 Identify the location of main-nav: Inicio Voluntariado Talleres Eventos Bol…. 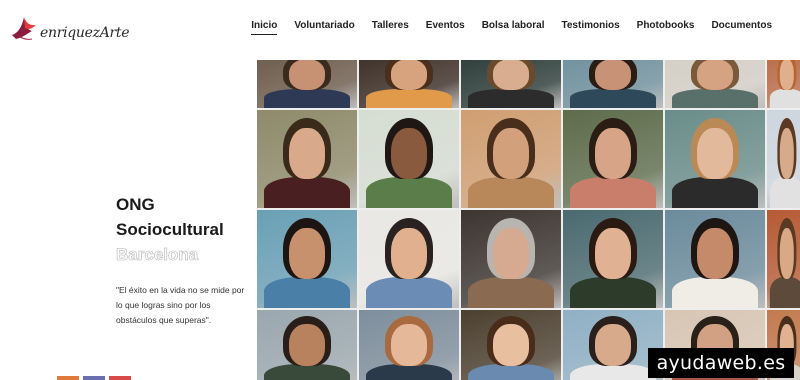
(511, 27).